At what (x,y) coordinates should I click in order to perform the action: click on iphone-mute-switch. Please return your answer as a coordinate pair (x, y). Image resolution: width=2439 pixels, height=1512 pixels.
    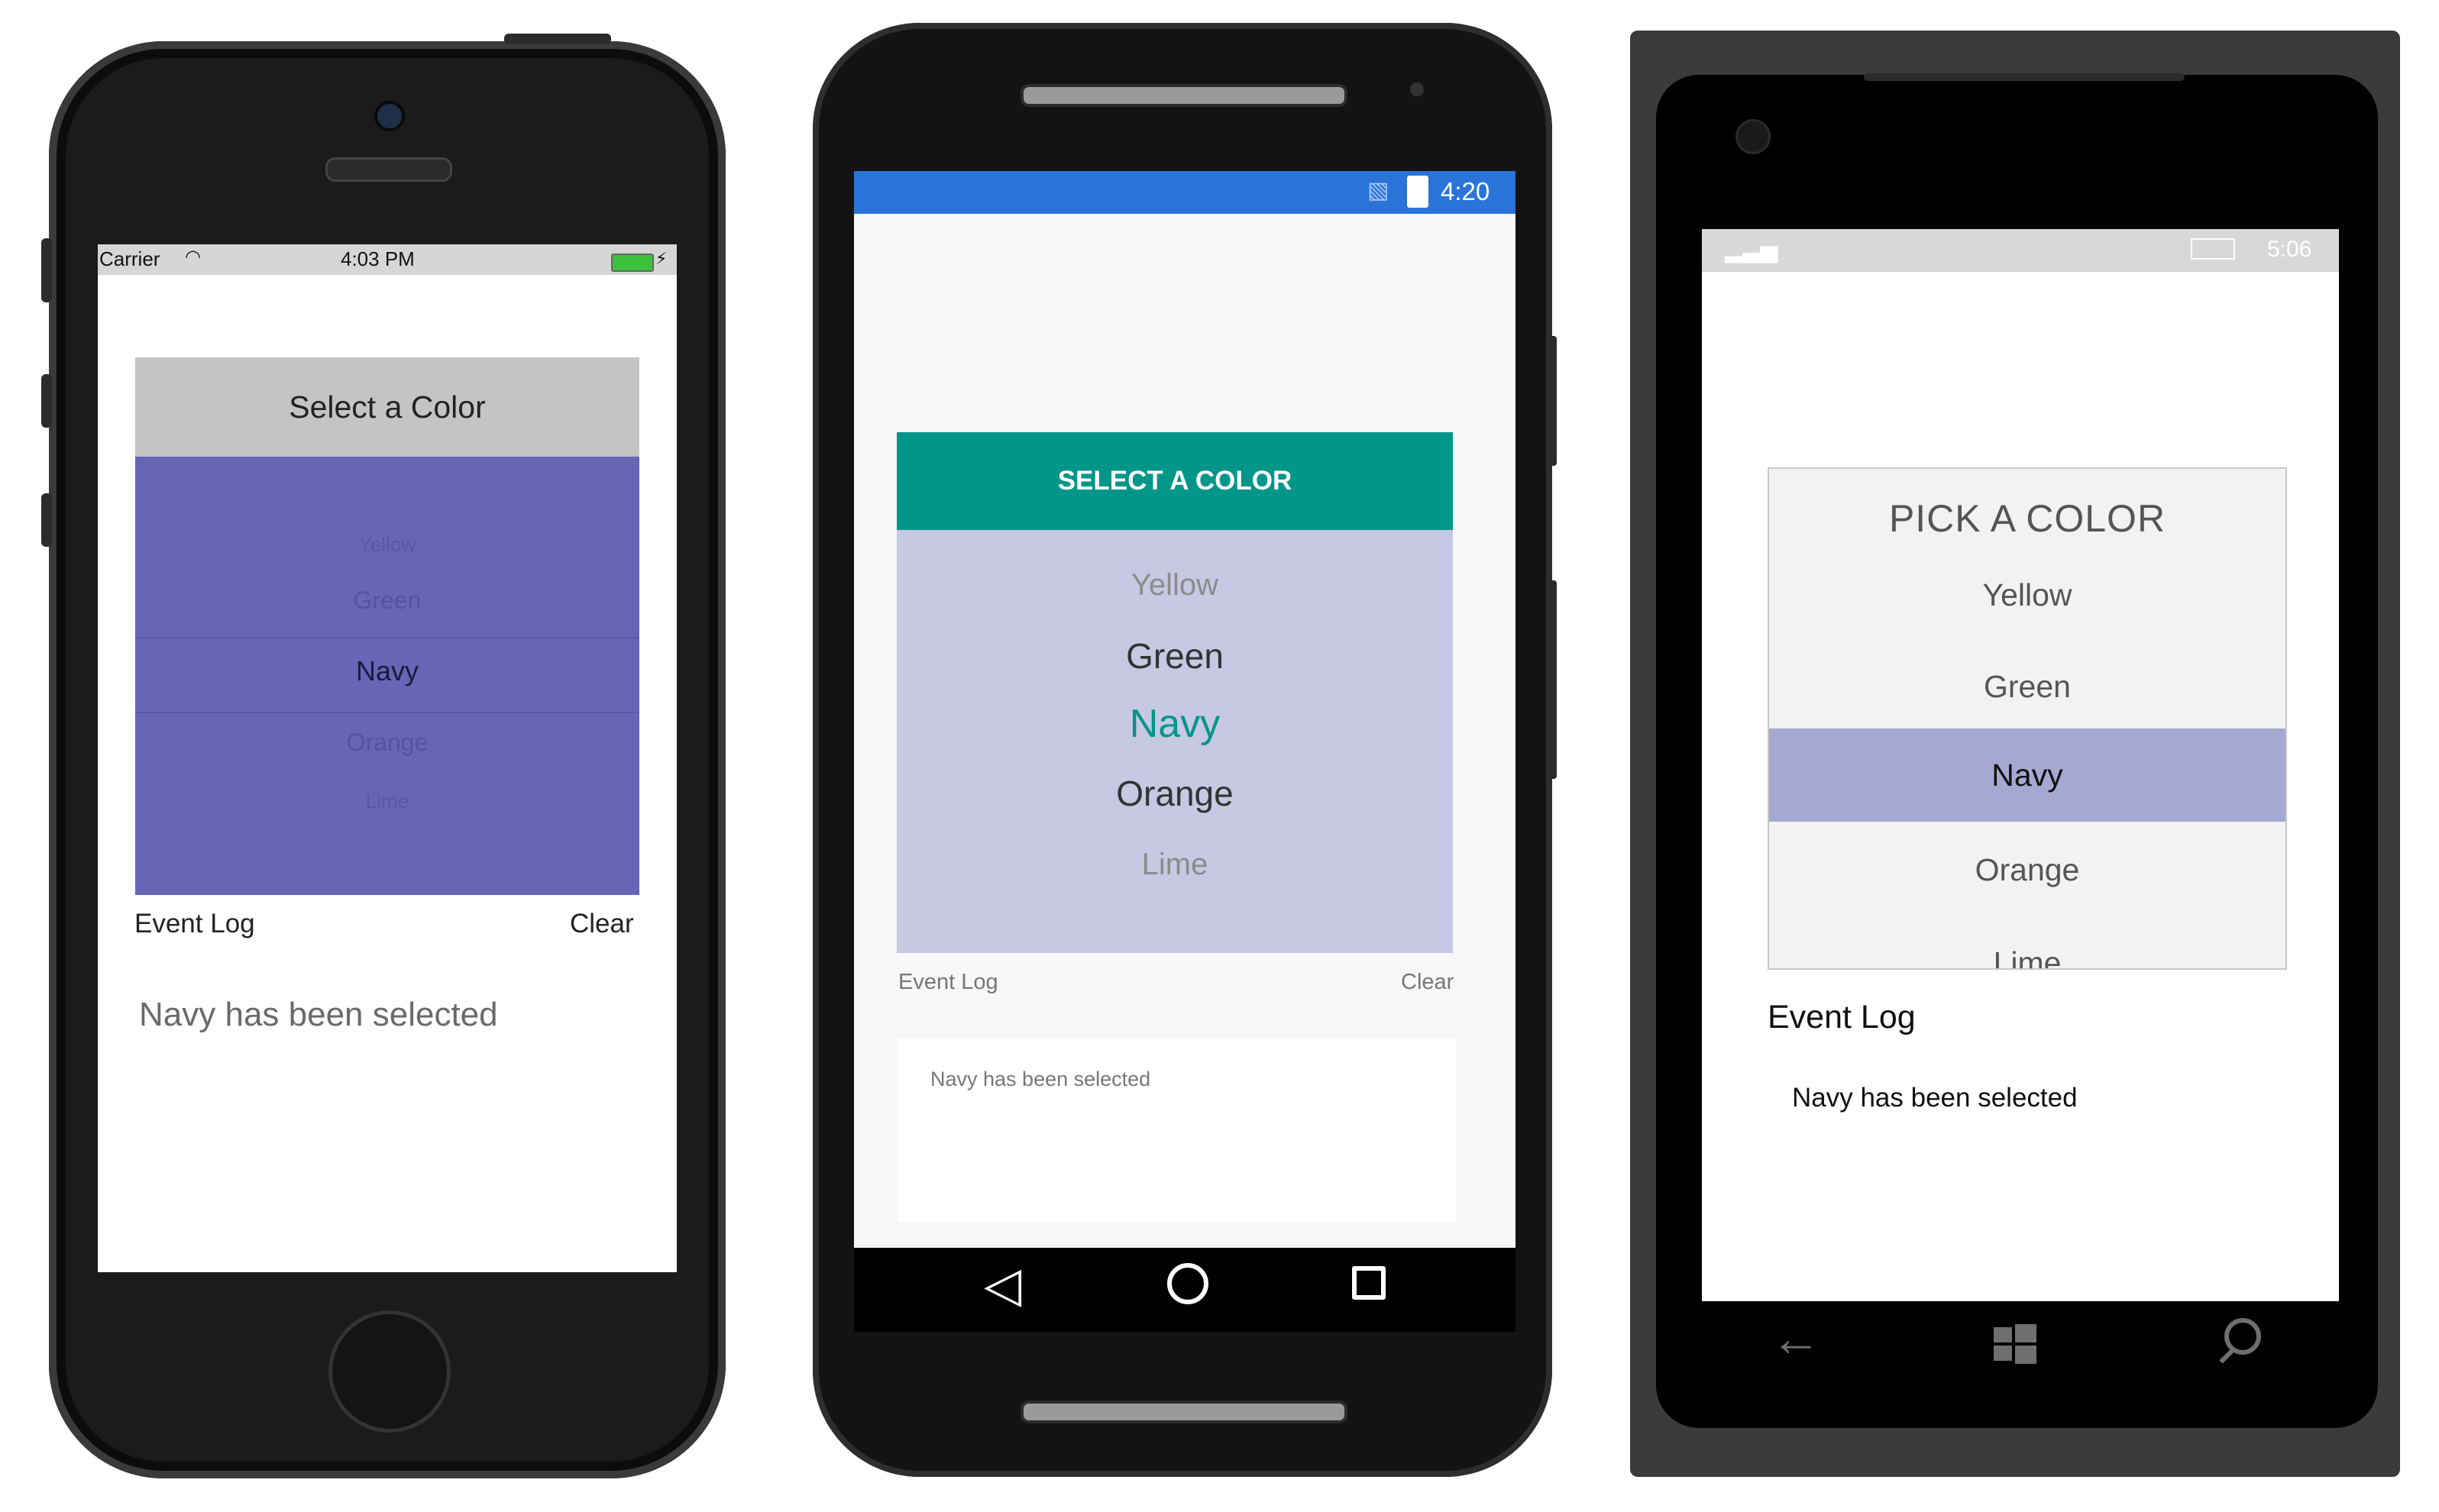
    Looking at the image, I should click on (46, 270).